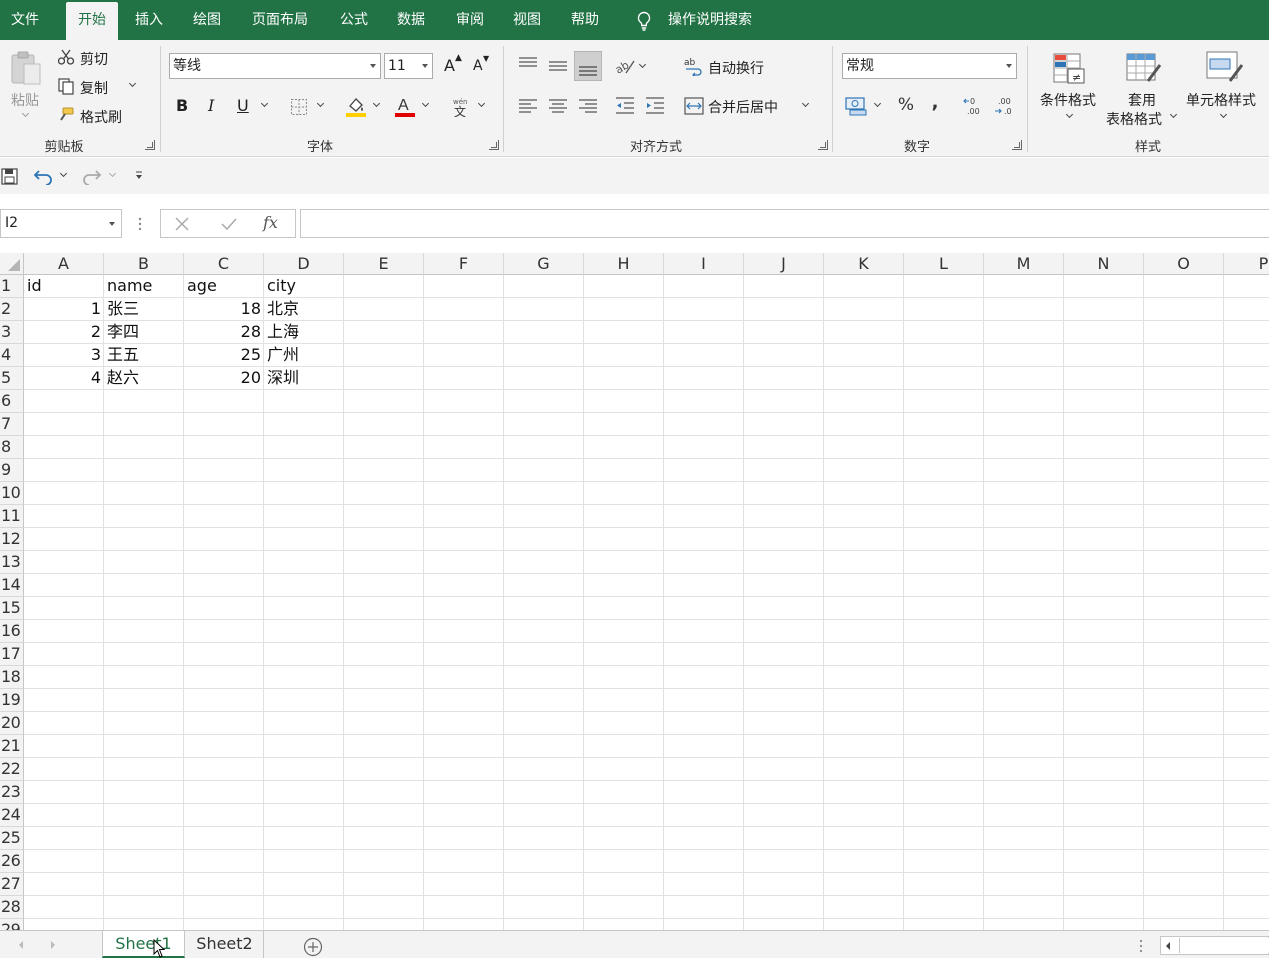 This screenshot has height=958, width=1269. I want to click on accounting-dropdown-chevron-icon, so click(877, 103).